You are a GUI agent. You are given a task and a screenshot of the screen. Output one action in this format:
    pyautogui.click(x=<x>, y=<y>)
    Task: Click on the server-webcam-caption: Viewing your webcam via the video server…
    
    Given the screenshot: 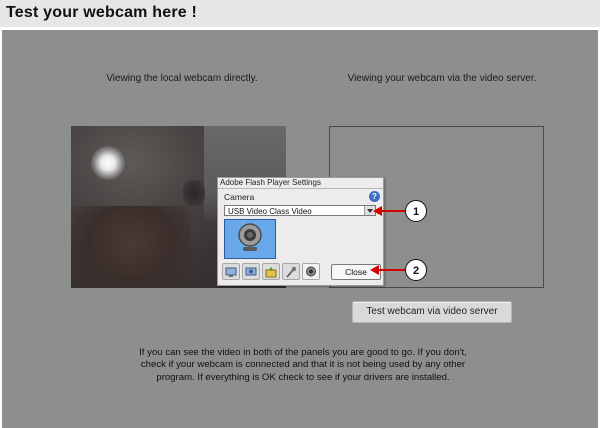 What is the action you would take?
    pyautogui.click(x=442, y=78)
    